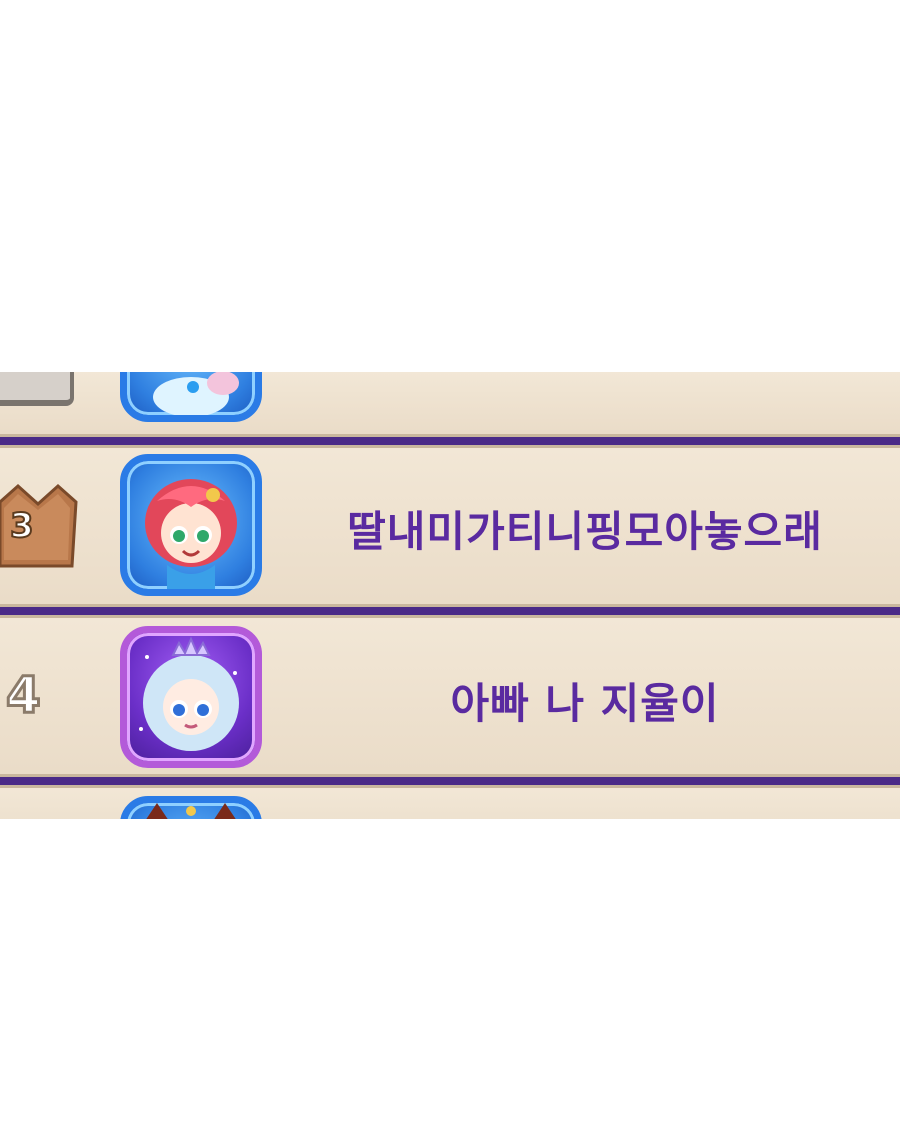  I want to click on blue-cat-avatar-icon, so click(191, 807).